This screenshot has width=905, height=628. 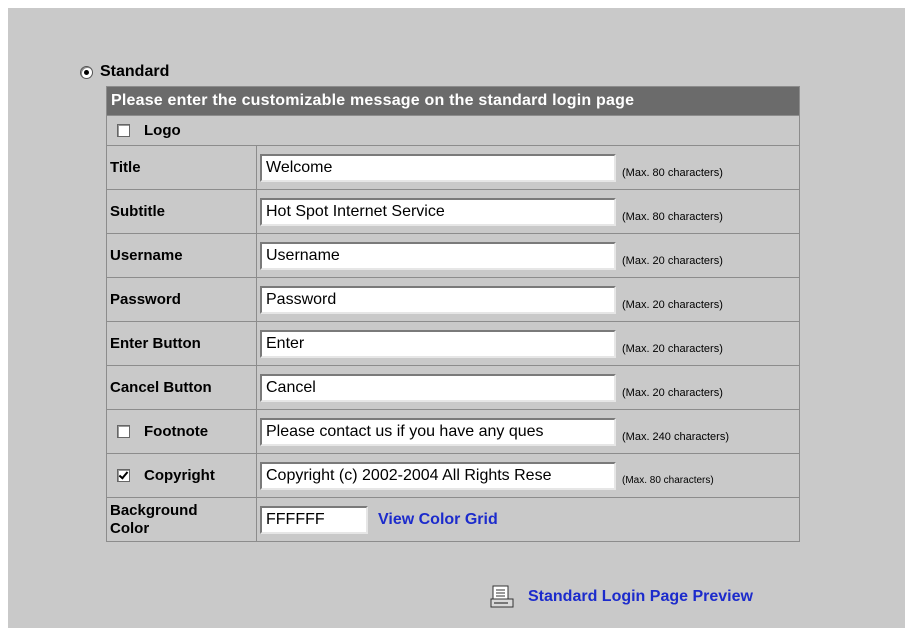 I want to click on enter-button-input: Enter, so click(x=438, y=343).